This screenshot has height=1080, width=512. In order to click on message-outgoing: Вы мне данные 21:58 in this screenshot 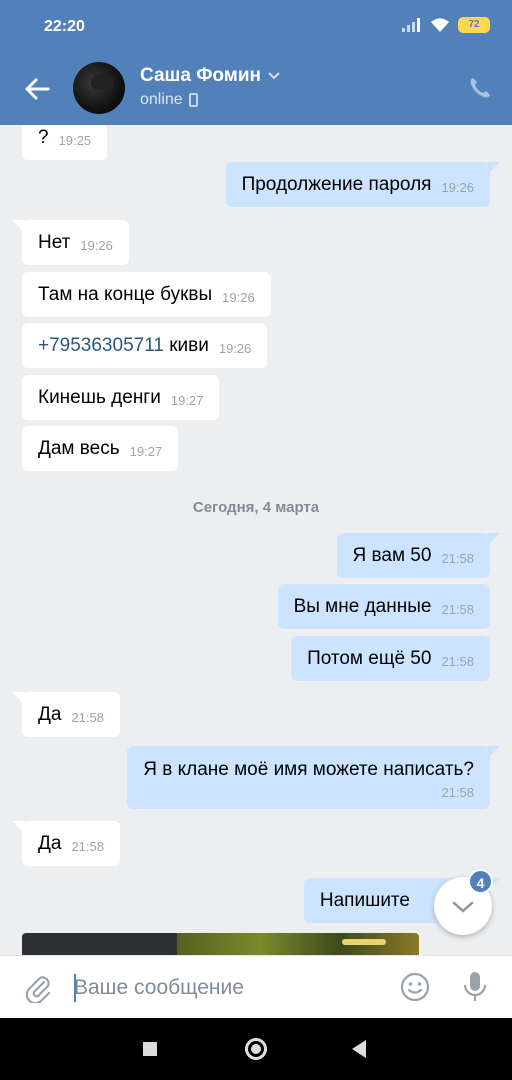, I will do `click(383, 606)`.